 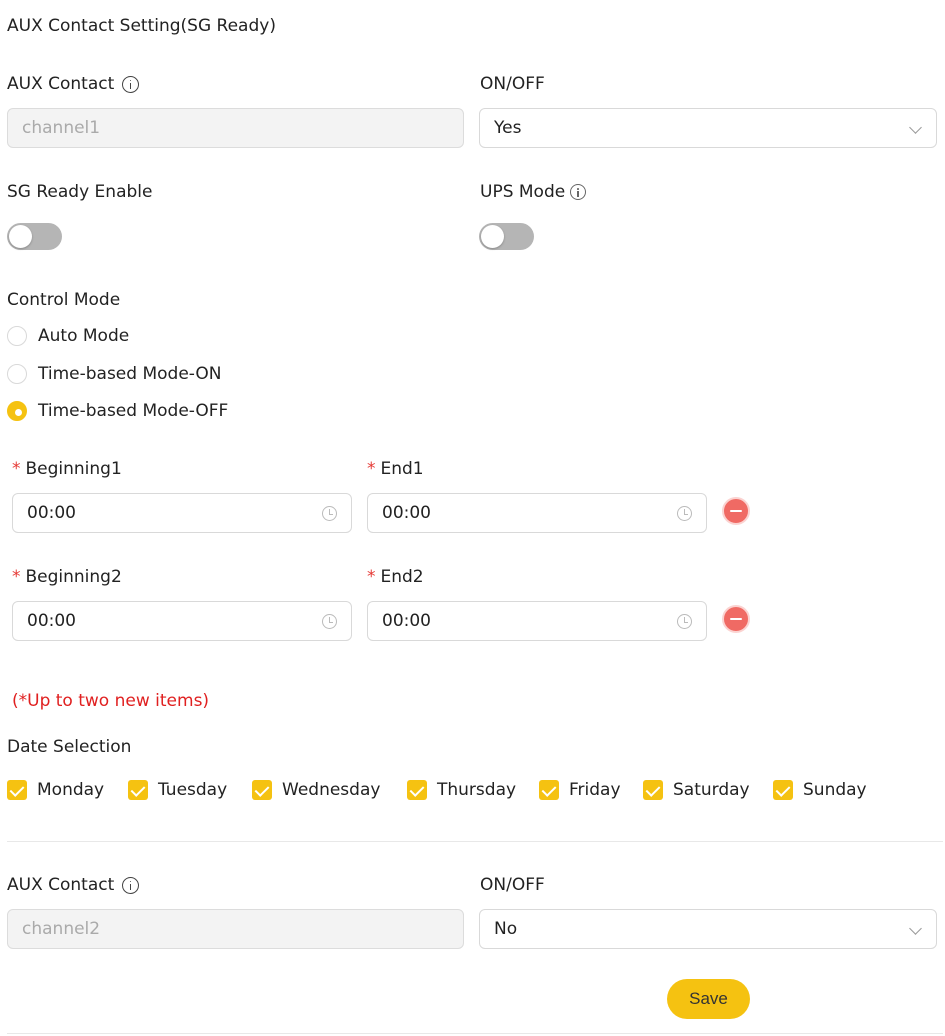 What do you see at coordinates (595, 790) in the screenshot?
I see `checkbox-label: Friday` at bounding box center [595, 790].